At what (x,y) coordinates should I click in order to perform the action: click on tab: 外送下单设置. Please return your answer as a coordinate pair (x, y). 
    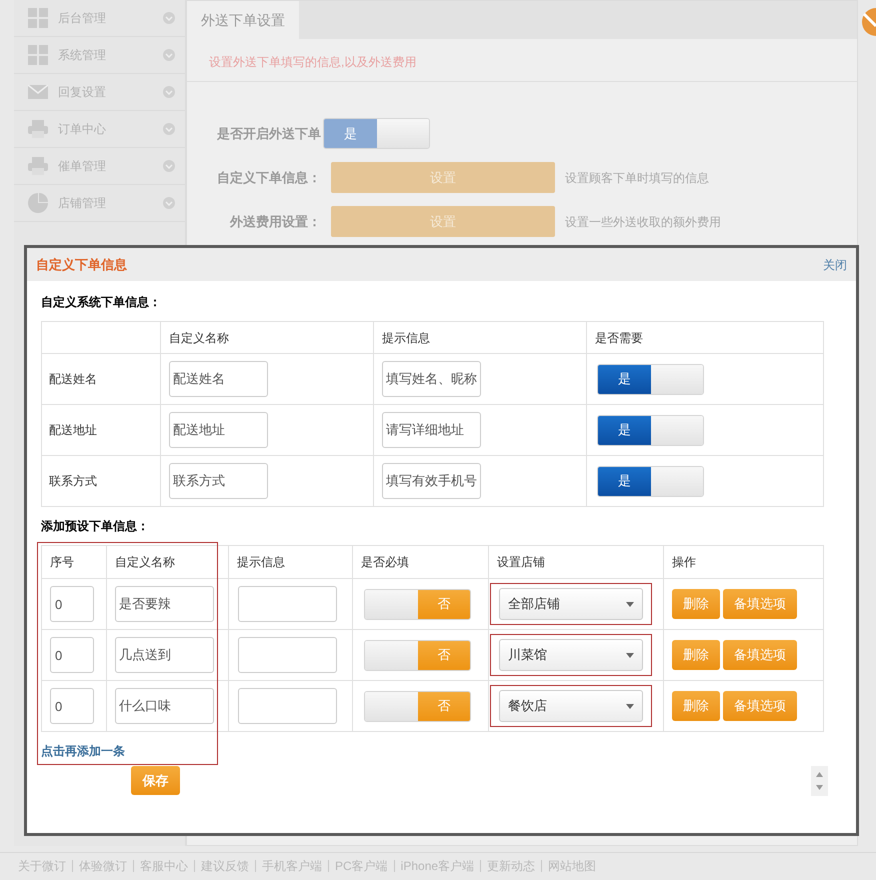
    Looking at the image, I should click on (243, 20).